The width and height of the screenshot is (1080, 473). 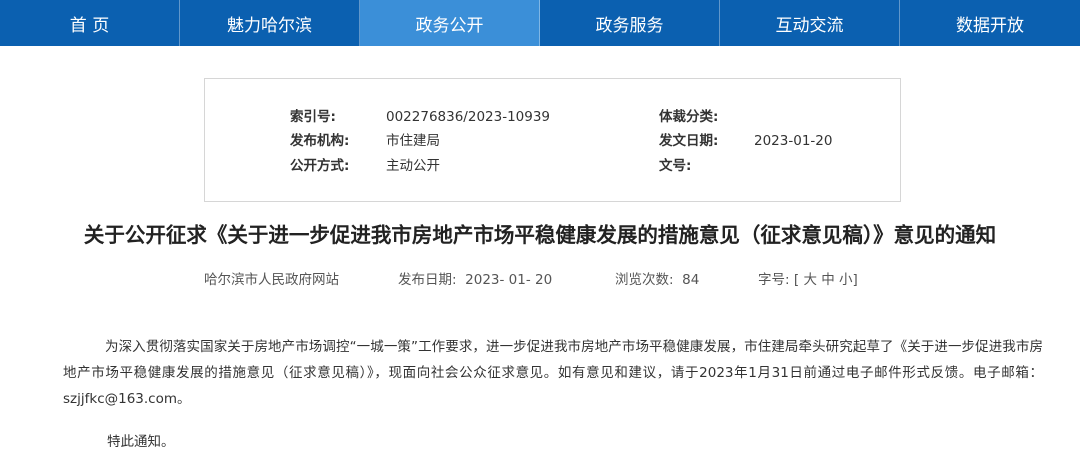 What do you see at coordinates (552, 117) in the screenshot?
I see `meta-row-1: 索引号: 002276836/2023-10939 体裁分类:` at bounding box center [552, 117].